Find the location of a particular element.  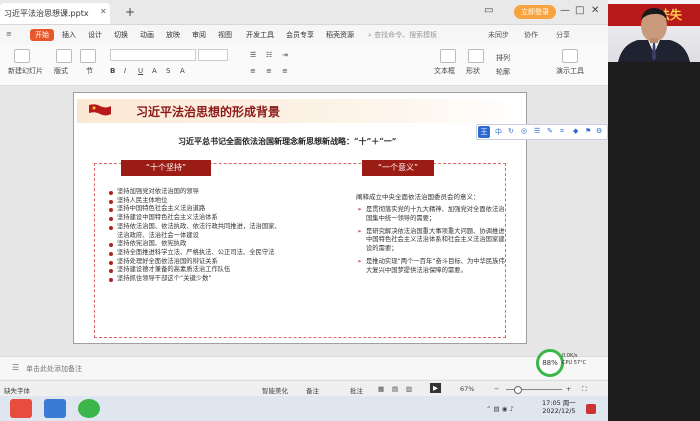

arrange-button: 排列 is located at coordinates (503, 58).